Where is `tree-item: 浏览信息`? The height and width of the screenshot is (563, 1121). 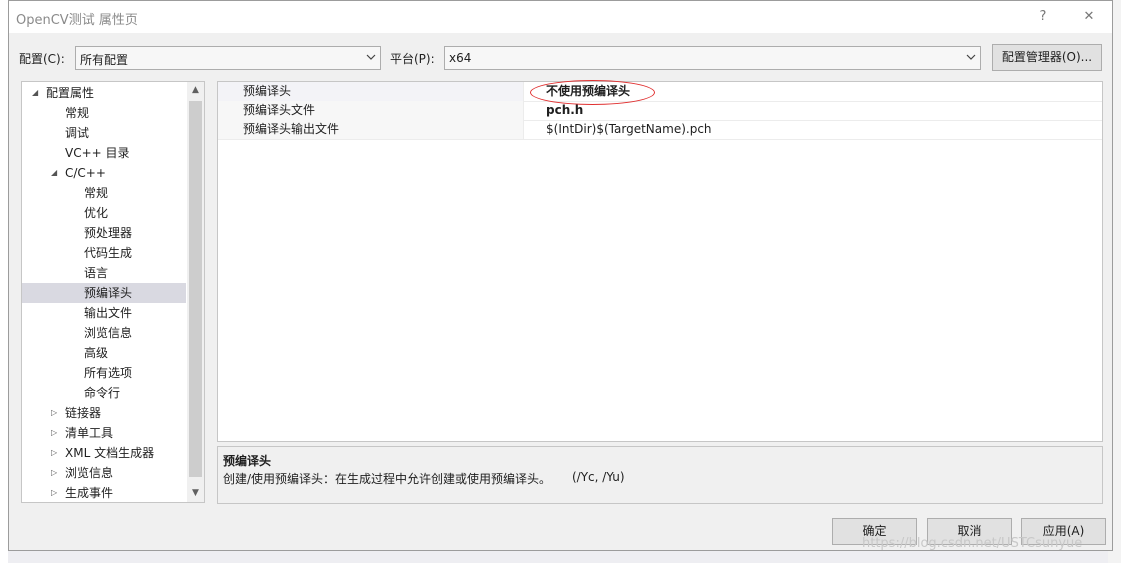
tree-item: 浏览信息 is located at coordinates (104, 333).